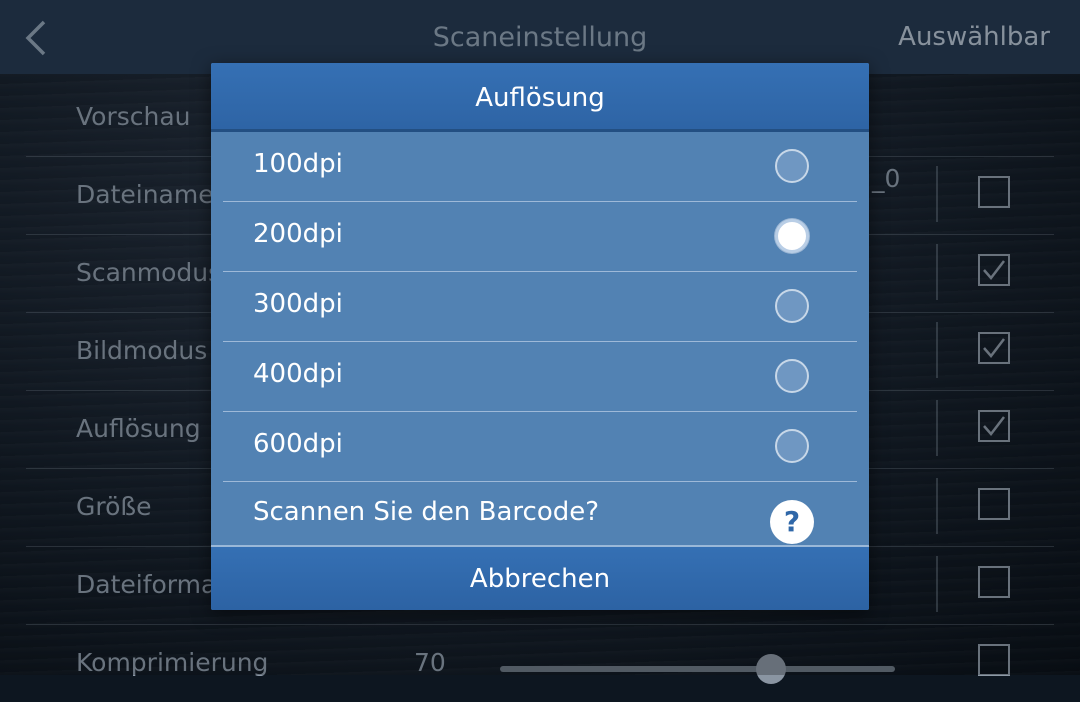  Describe the element at coordinates (540, 446) in the screenshot. I see `option-600dpi: 600dpi` at that location.